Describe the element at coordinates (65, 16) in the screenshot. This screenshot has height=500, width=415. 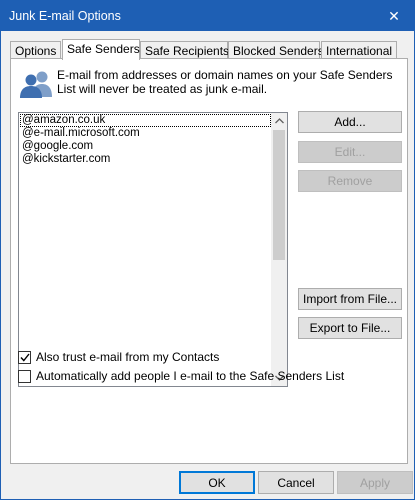
I see `window-title: Junk E-mail Options` at that location.